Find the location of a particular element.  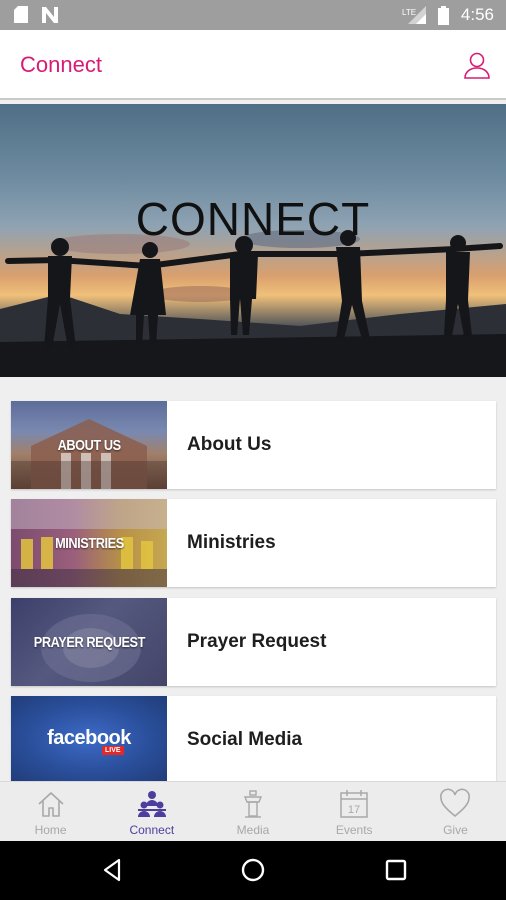

card-ministries: MINISTRIES Ministries is located at coordinates (253, 543).